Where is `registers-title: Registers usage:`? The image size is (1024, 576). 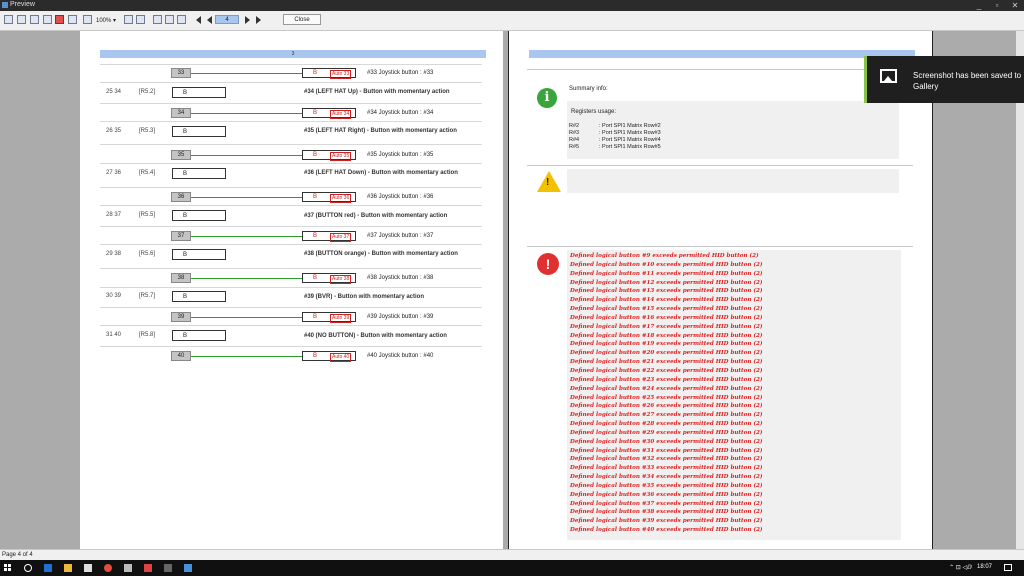
registers-title: Registers usage: is located at coordinates (594, 112).